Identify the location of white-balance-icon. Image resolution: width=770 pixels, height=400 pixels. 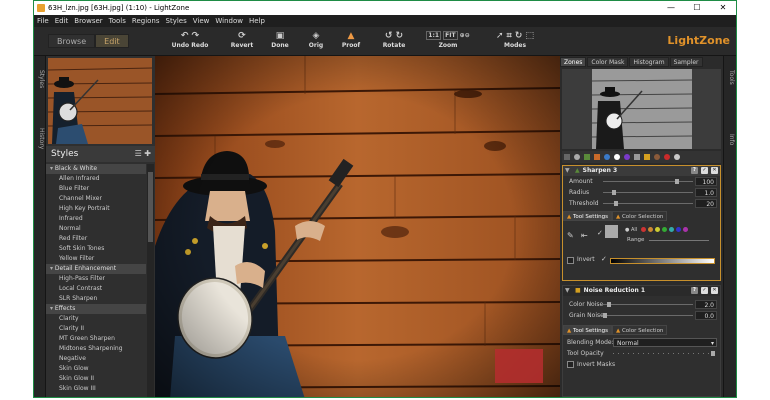
(617, 157).